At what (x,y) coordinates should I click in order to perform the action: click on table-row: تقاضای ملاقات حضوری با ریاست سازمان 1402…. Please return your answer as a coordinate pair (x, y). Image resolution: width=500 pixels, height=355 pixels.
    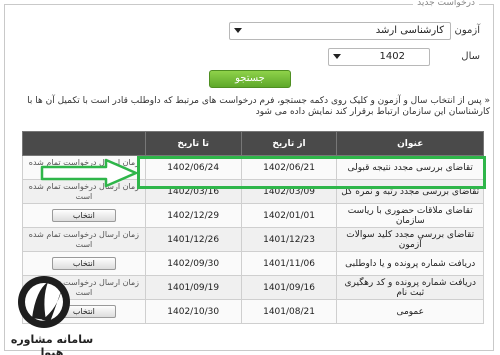
    Looking at the image, I should click on (253, 215).